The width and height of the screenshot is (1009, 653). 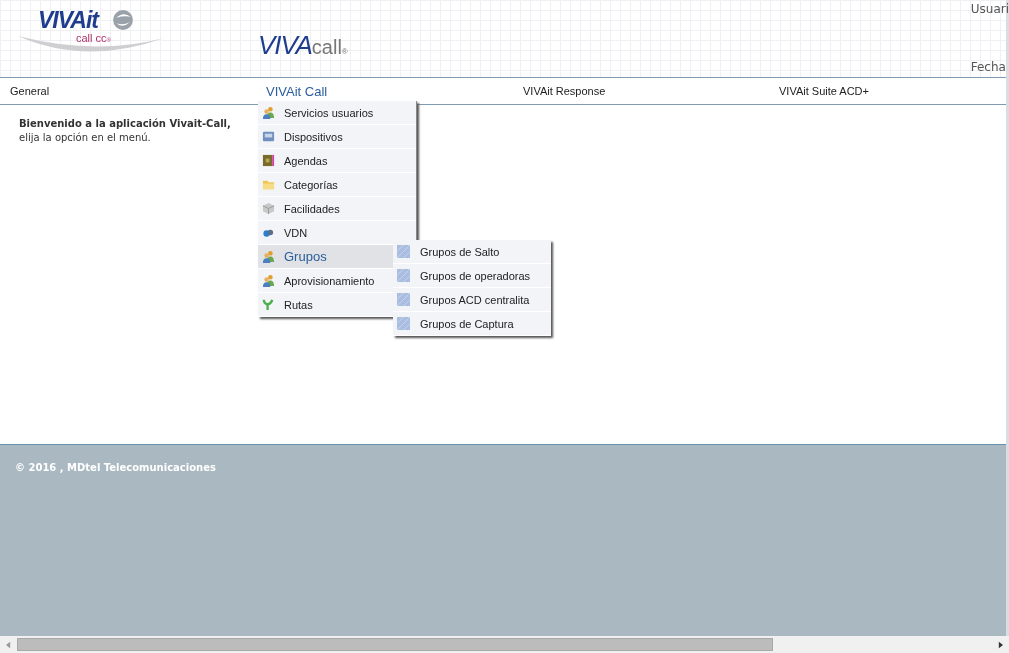 What do you see at coordinates (824, 91) in the screenshot?
I see `nav-tab: VIVAit Suite ACD+` at bounding box center [824, 91].